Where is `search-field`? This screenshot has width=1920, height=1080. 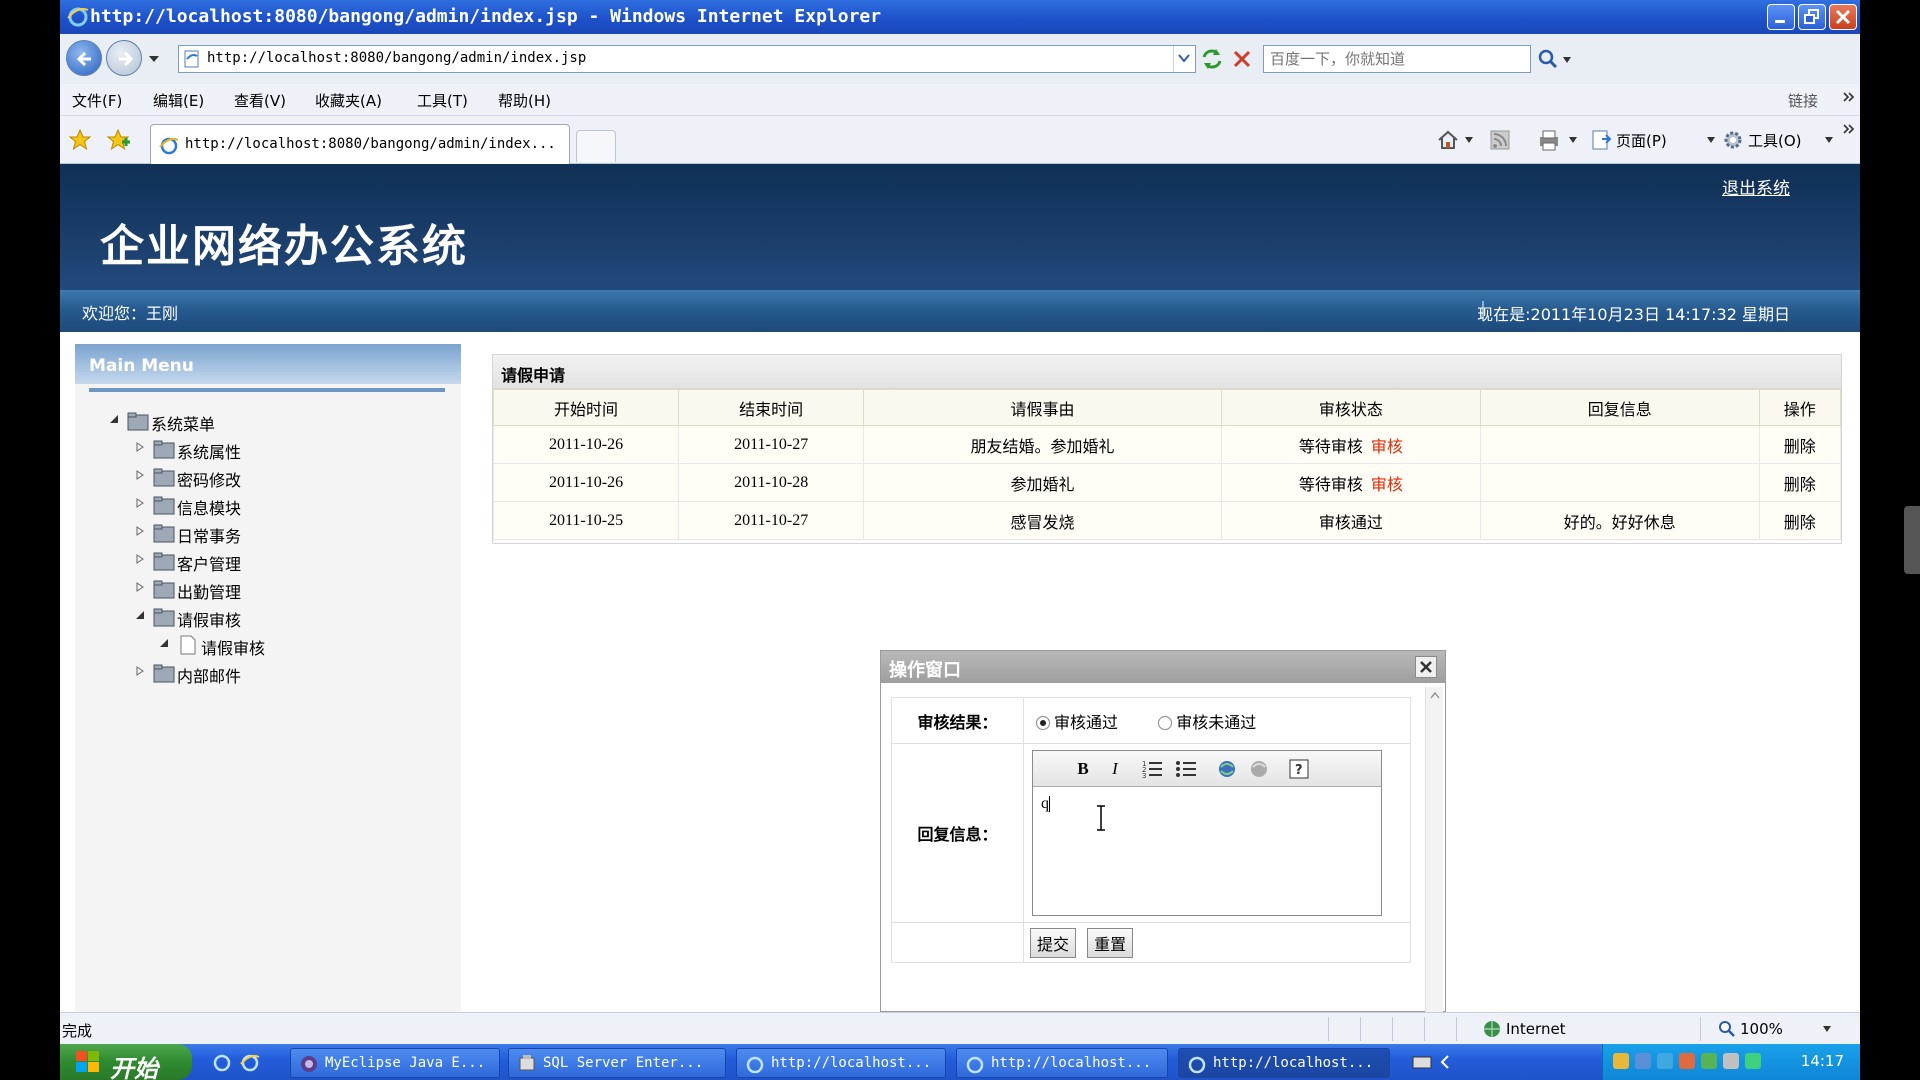 search-field is located at coordinates (1397, 59).